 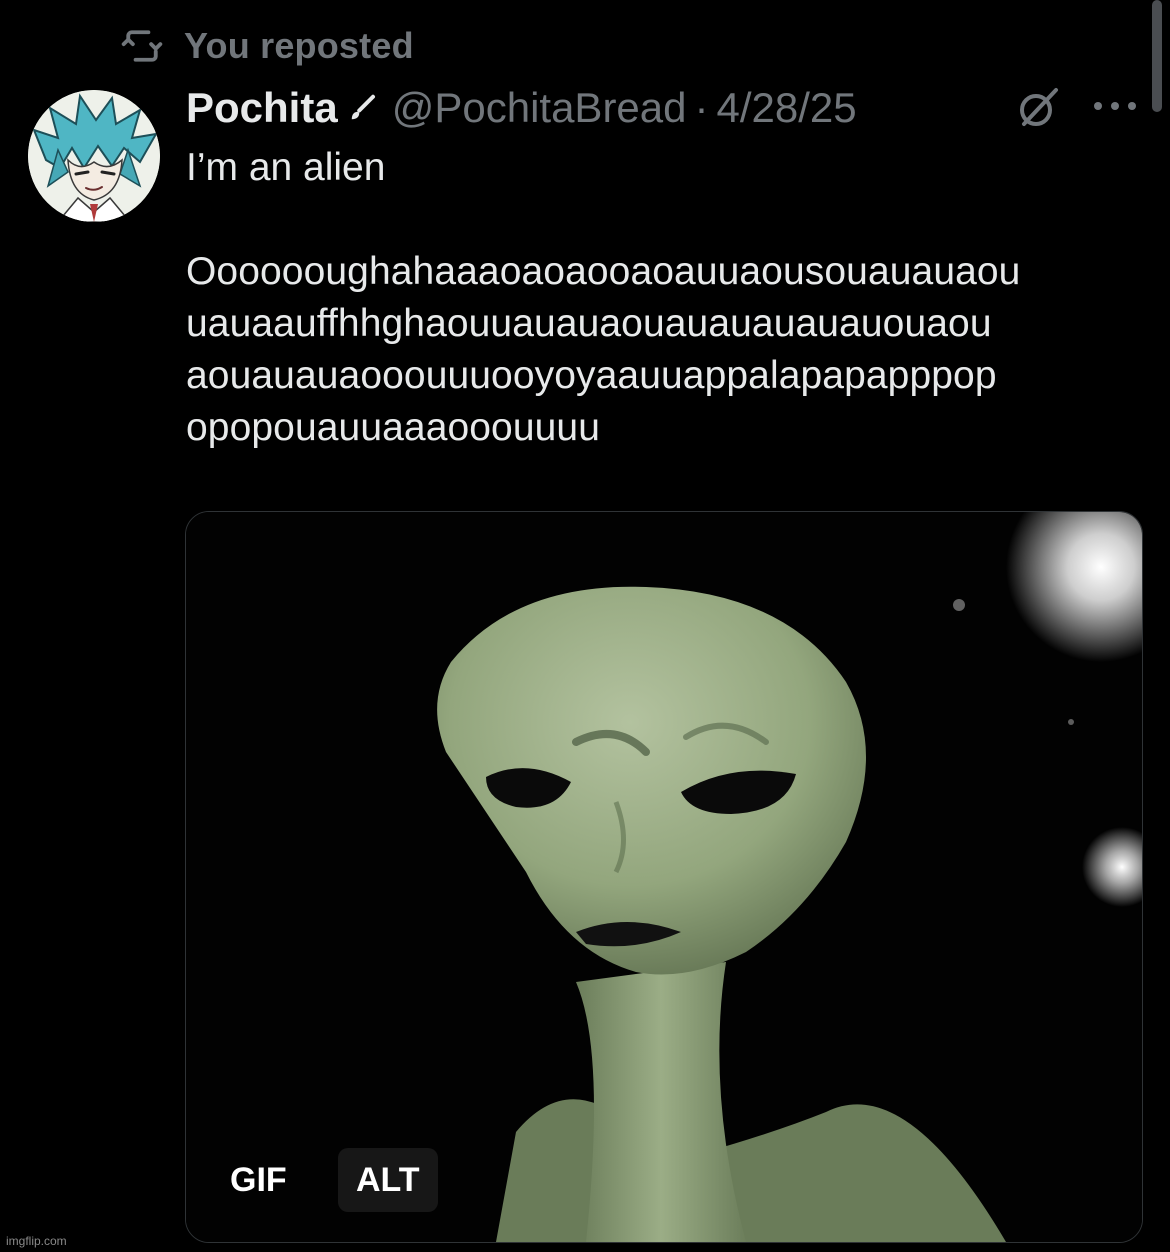 What do you see at coordinates (591, 375) in the screenshot?
I see `tweet-text-line: aouauauaooouuuooyoyaauuappalapapapppop` at bounding box center [591, 375].